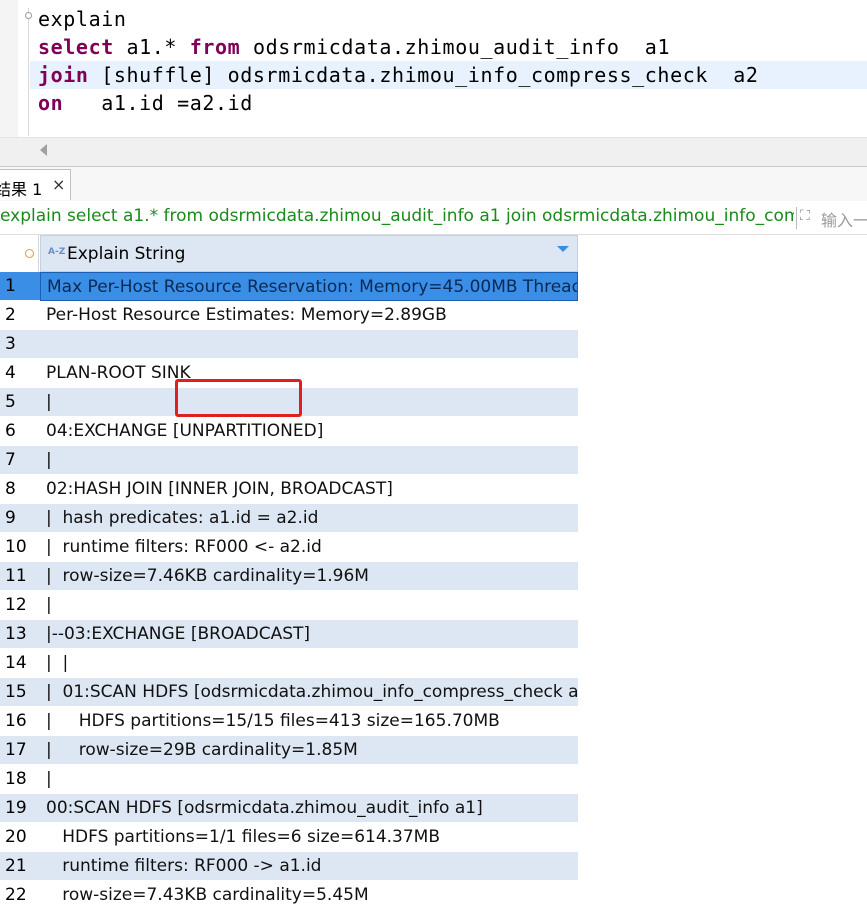 Image resolution: width=867 pixels, height=921 pixels. Describe the element at coordinates (844, 219) in the screenshot. I see `filter-input: 输入一` at that location.